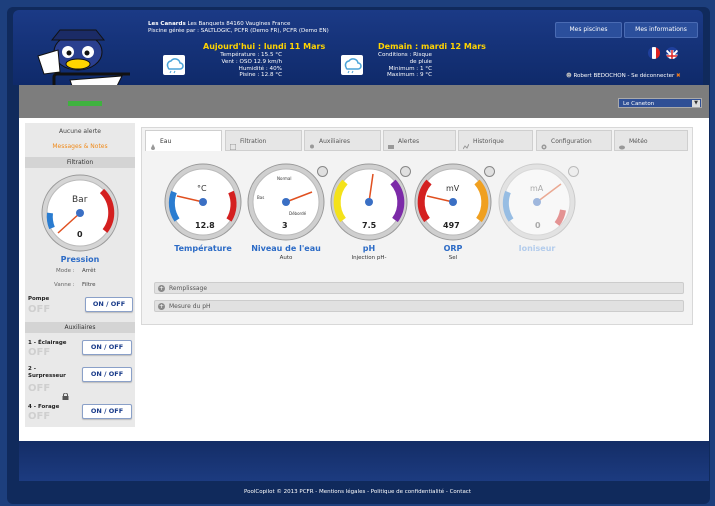 This screenshot has width=715, height=506. What do you see at coordinates (622, 144) in the screenshot?
I see `cloud-icon` at bounding box center [622, 144].